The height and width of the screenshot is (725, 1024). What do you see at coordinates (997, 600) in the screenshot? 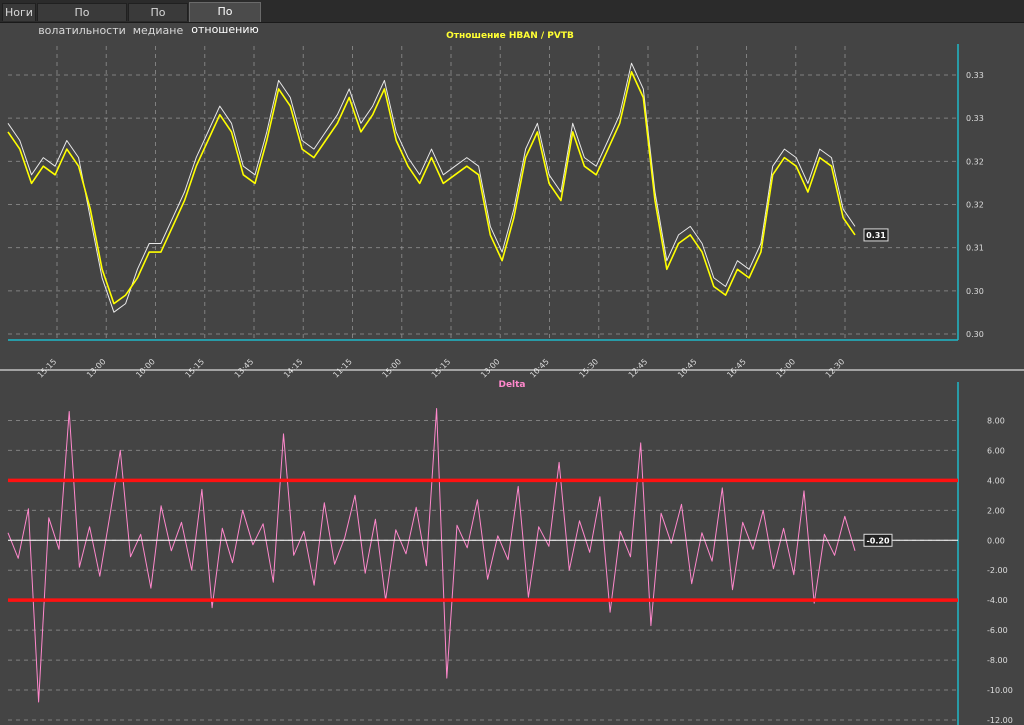
I see `delta-y-tick-label: -4.00` at bounding box center [997, 600].